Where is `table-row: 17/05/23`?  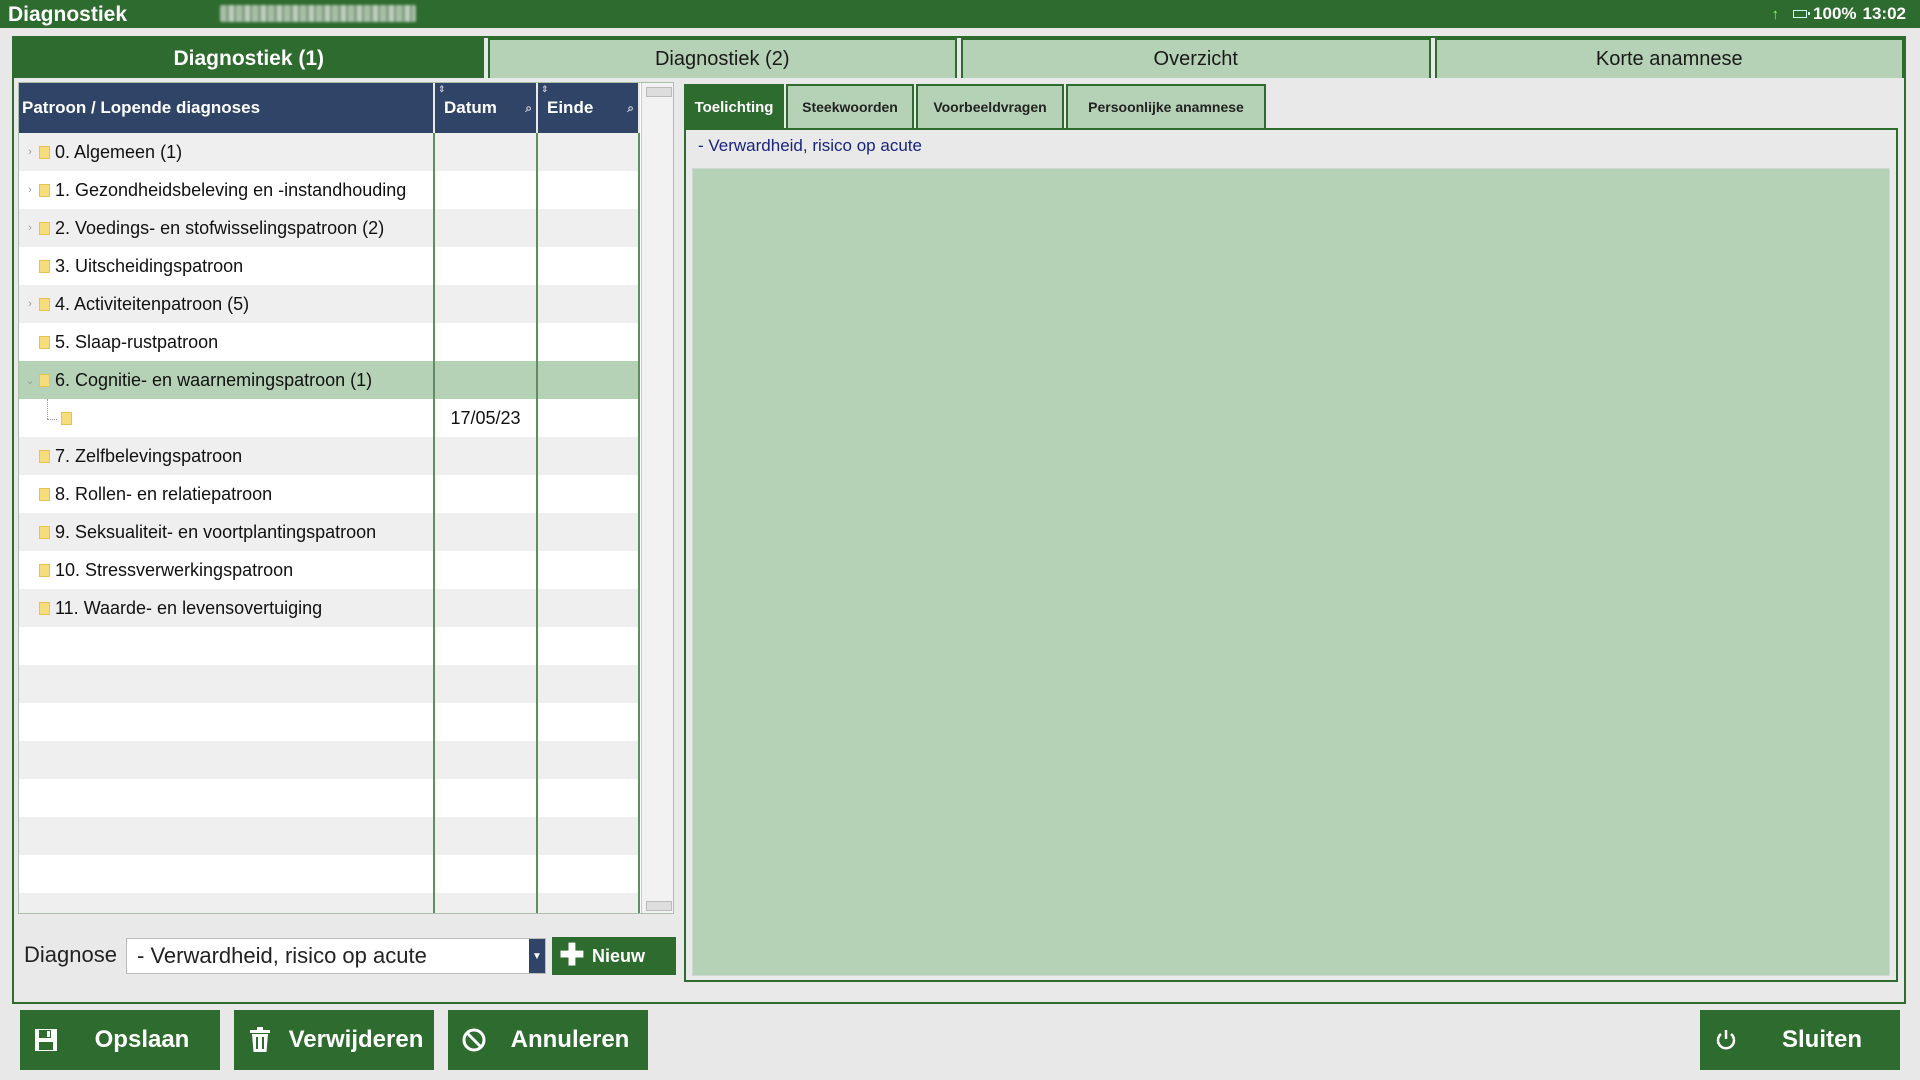 table-row: 17/05/23 is located at coordinates (329, 418).